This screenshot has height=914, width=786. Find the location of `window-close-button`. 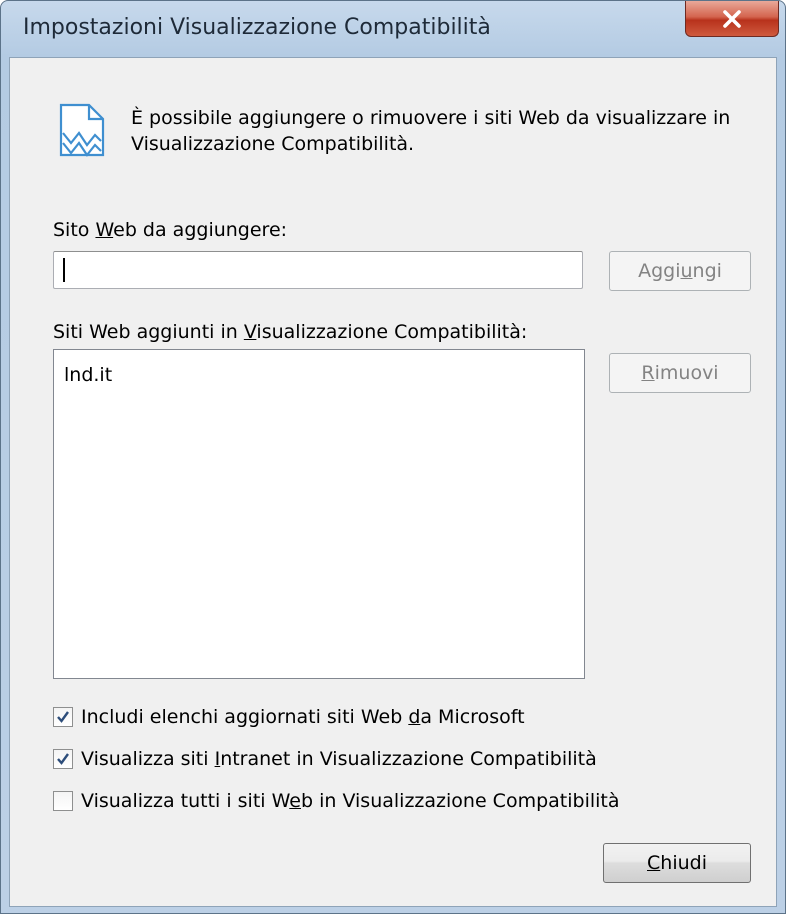

window-close-button is located at coordinates (732, 19).